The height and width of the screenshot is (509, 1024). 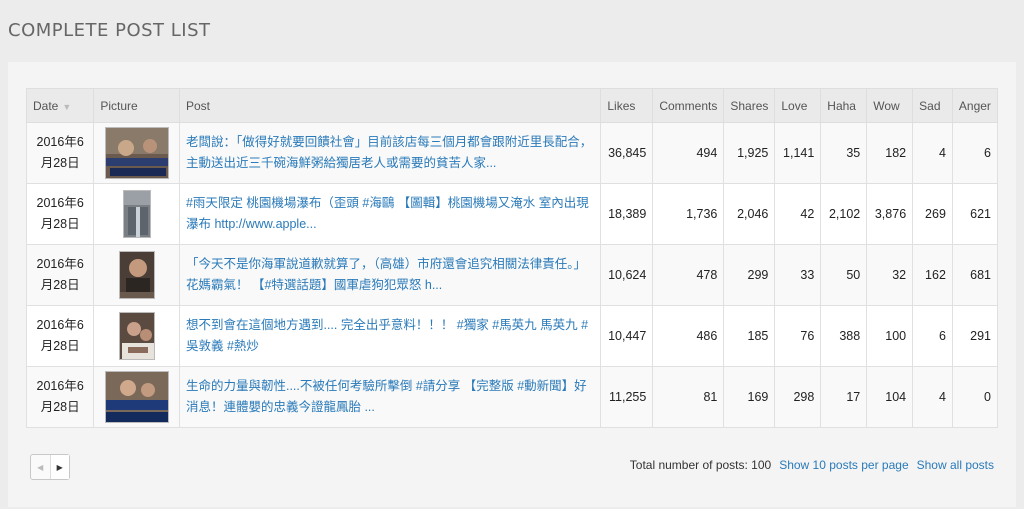 I want to click on haha-cell: 2,102, so click(x=844, y=214).